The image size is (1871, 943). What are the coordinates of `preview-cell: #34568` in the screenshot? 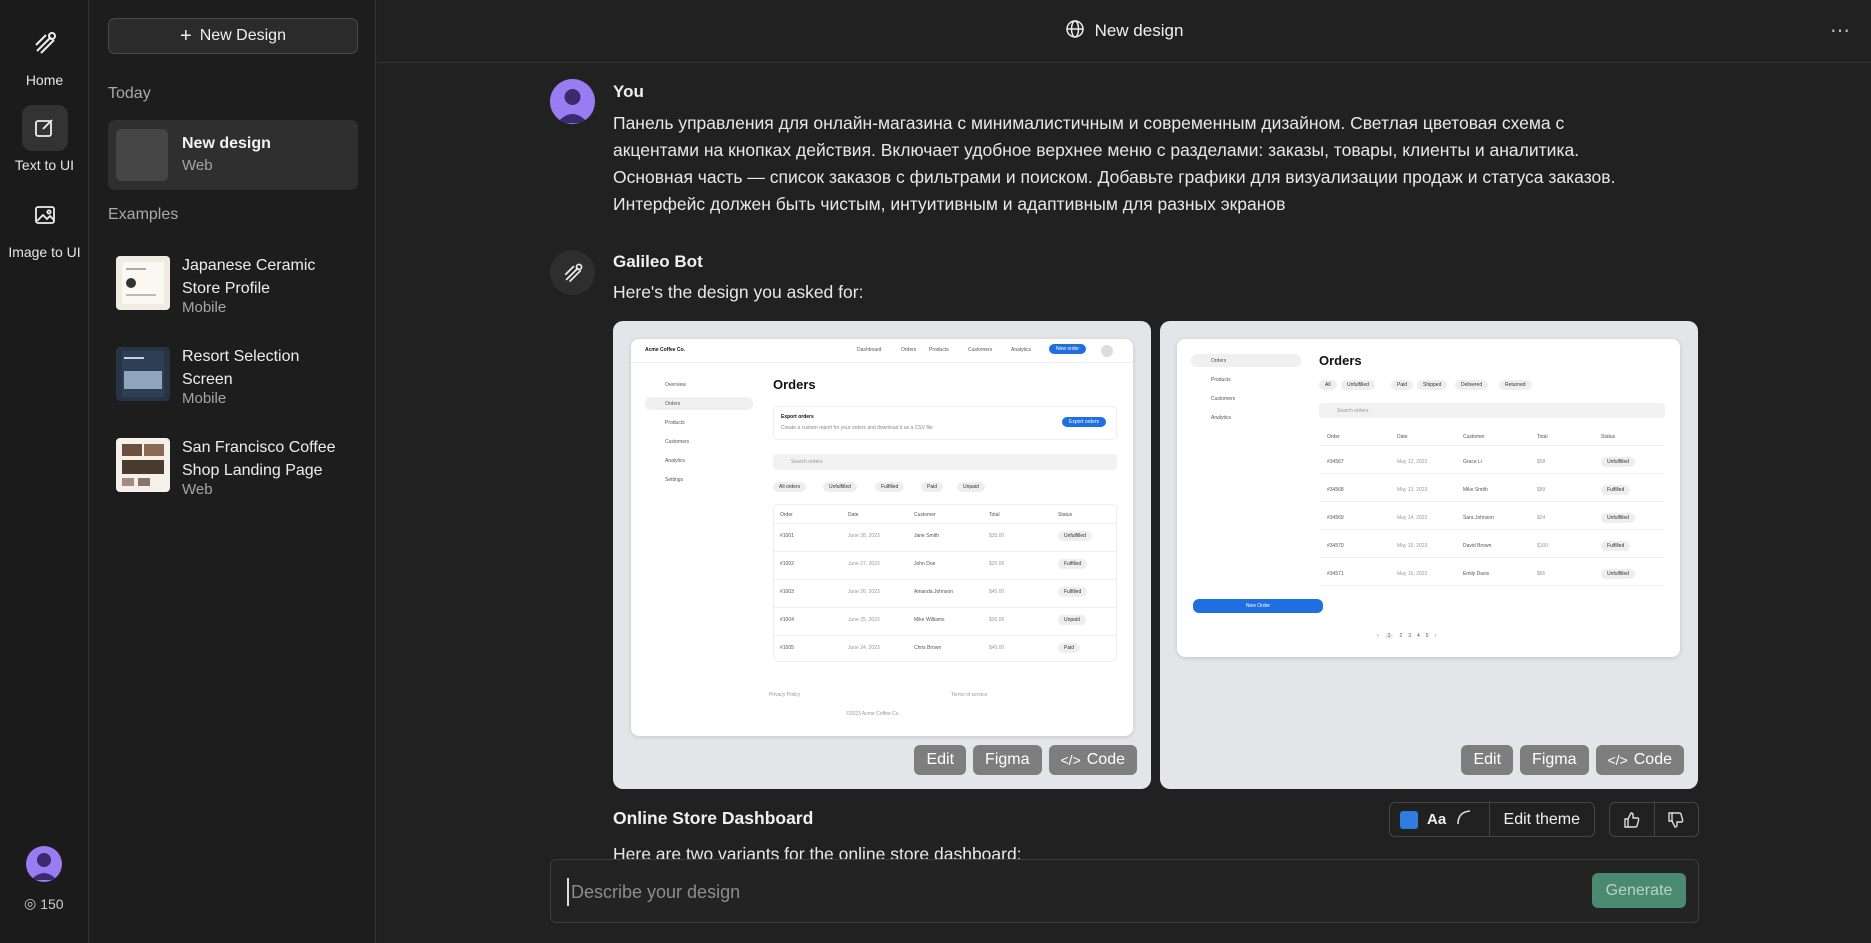 It's located at (1335, 490).